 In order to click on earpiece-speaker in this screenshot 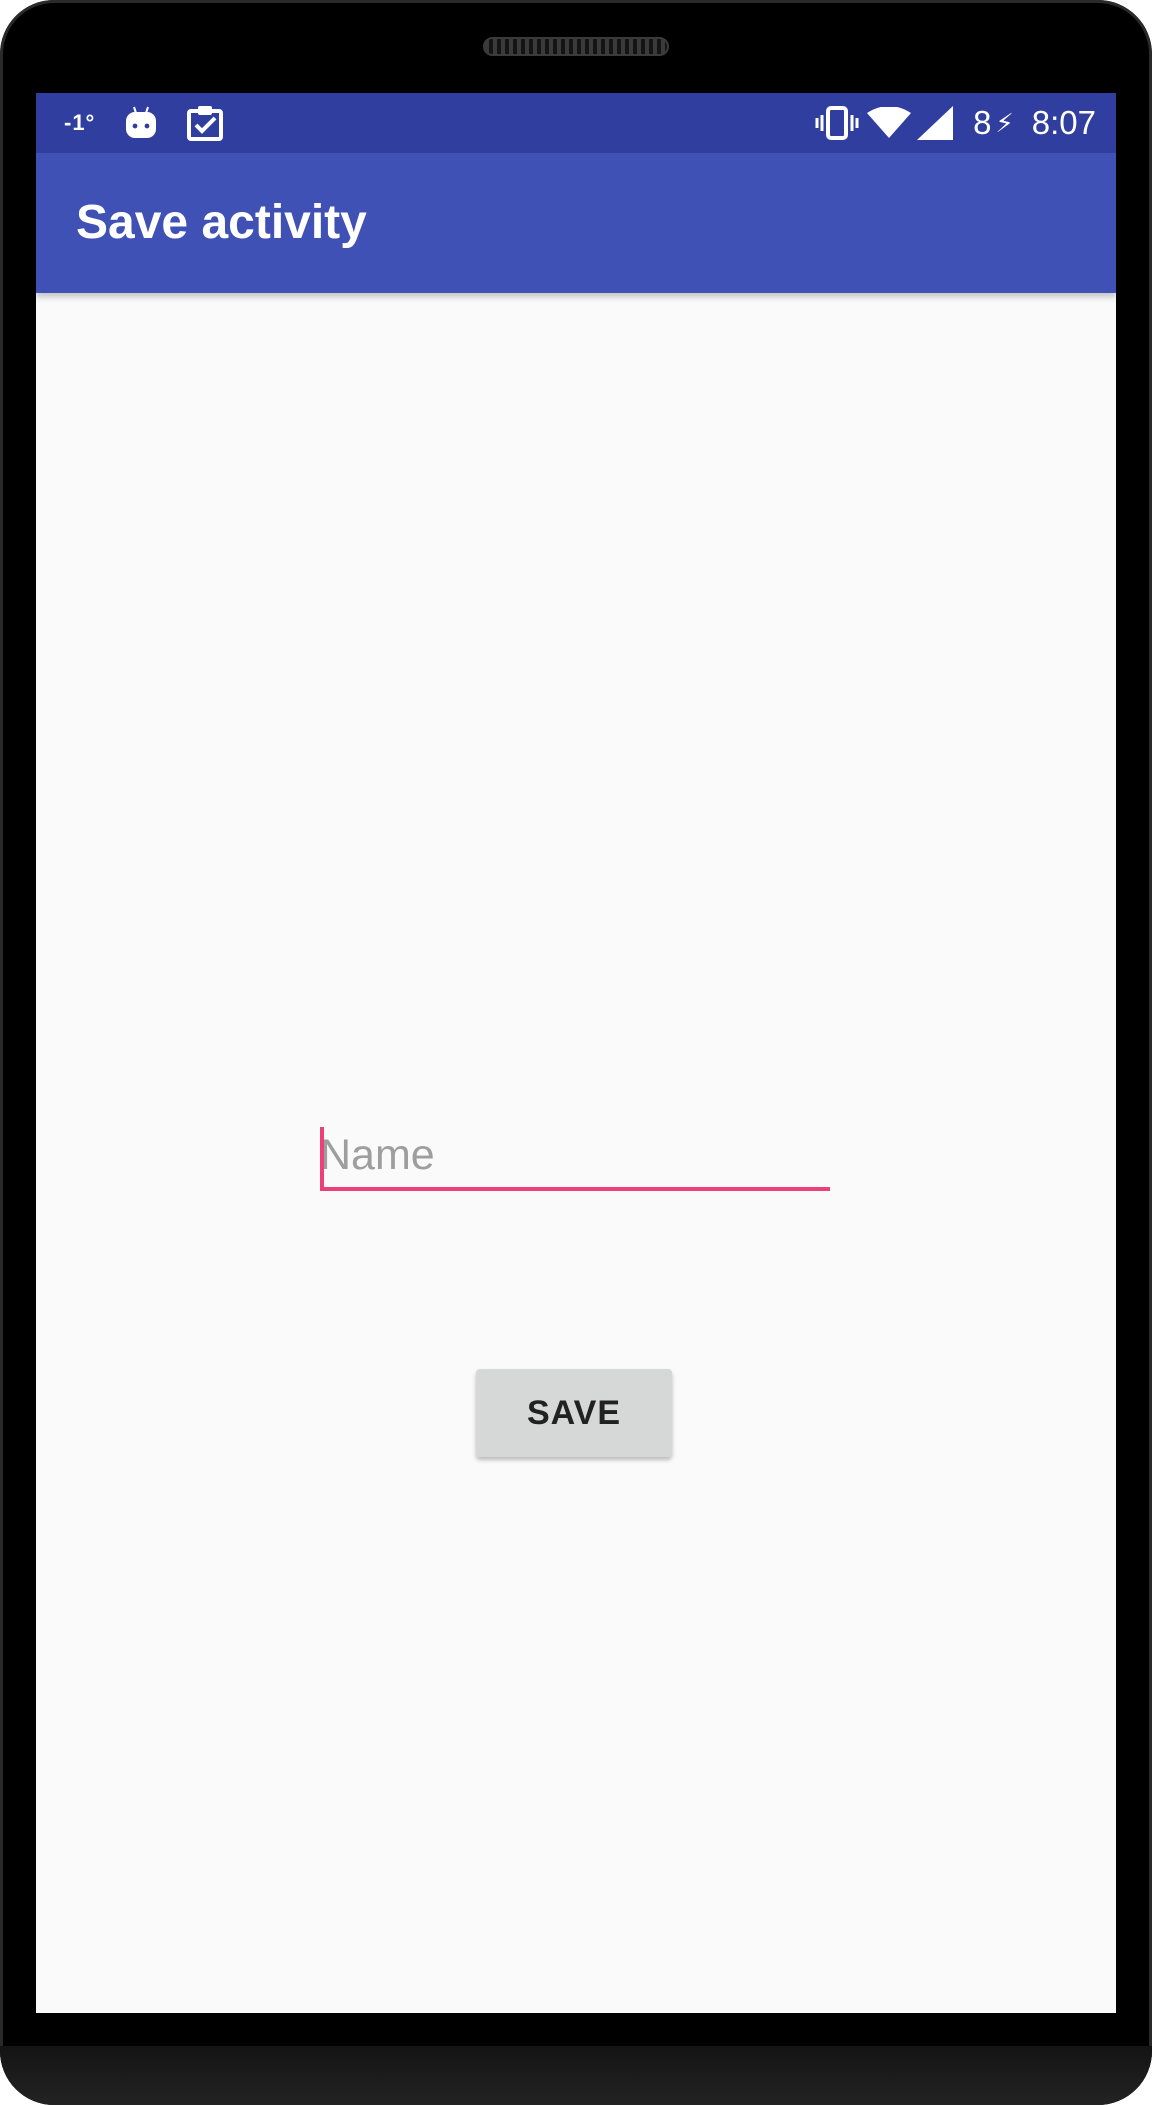, I will do `click(576, 46)`.